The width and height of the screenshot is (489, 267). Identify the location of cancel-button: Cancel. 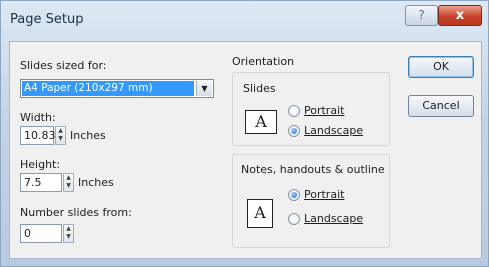
(441, 106).